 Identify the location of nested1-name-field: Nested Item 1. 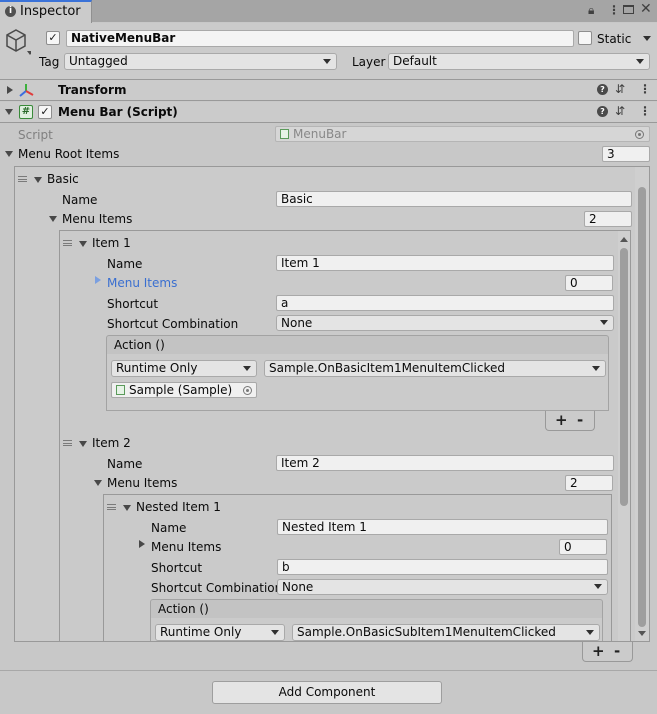
(442, 527).